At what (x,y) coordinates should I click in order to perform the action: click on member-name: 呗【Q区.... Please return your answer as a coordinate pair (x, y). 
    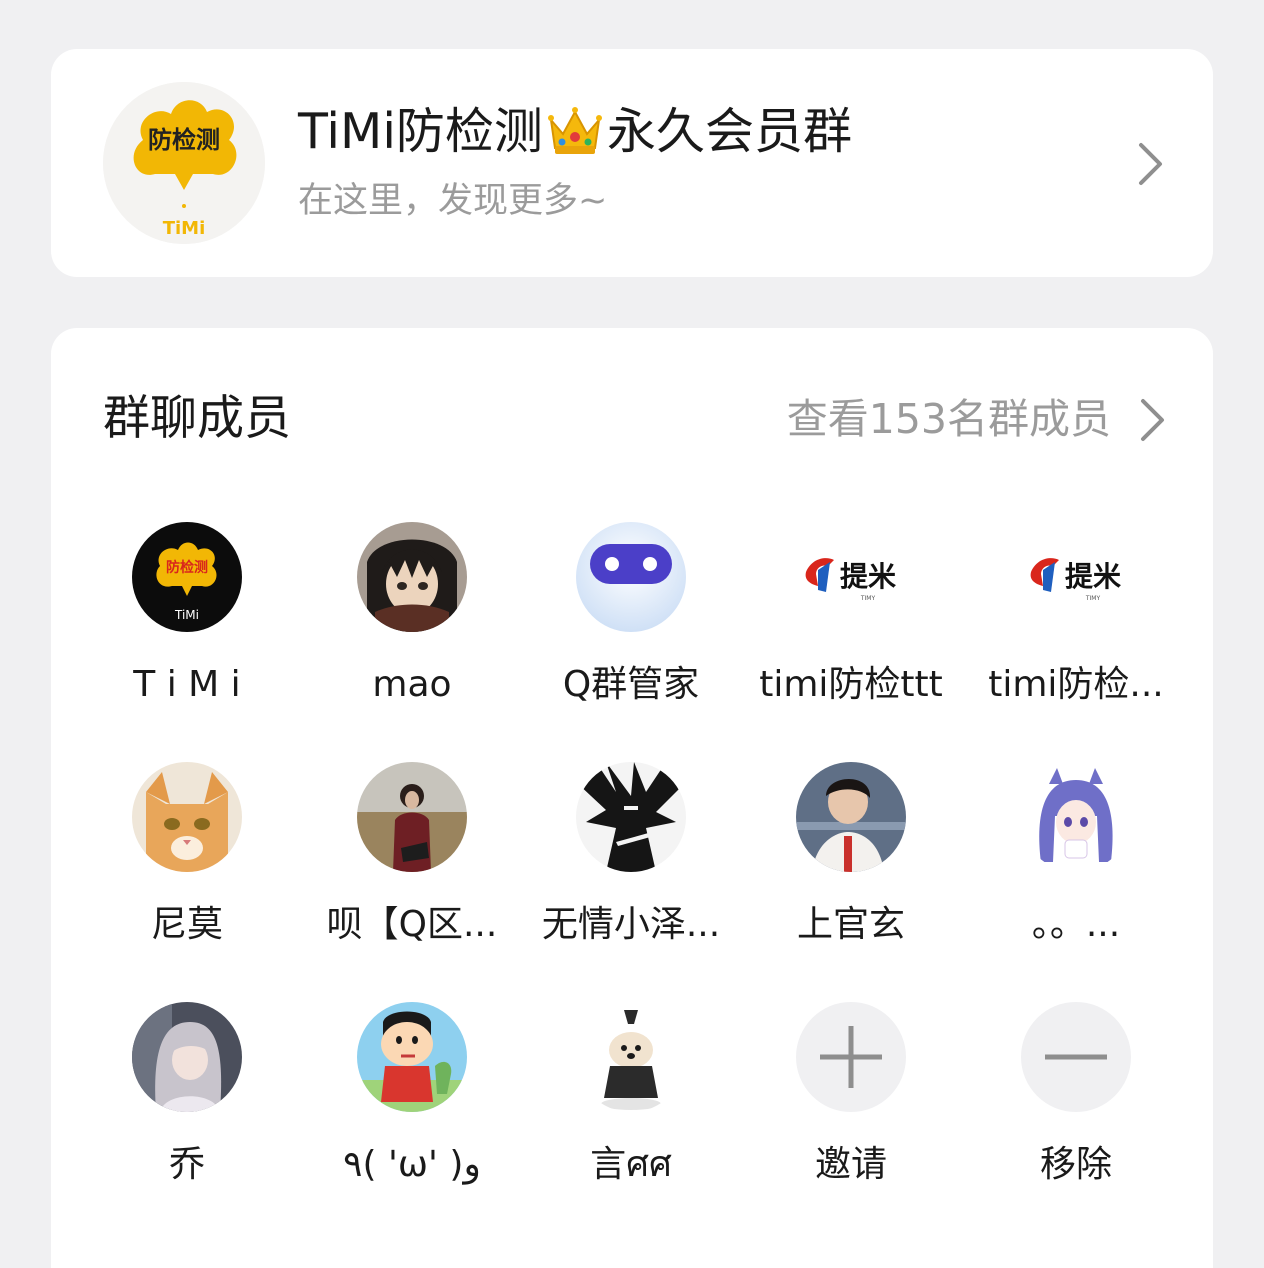
    Looking at the image, I should click on (412, 924).